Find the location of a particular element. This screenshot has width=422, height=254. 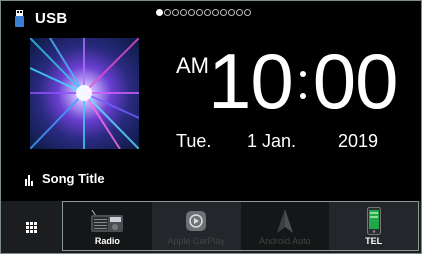

album-art is located at coordinates (84, 93).